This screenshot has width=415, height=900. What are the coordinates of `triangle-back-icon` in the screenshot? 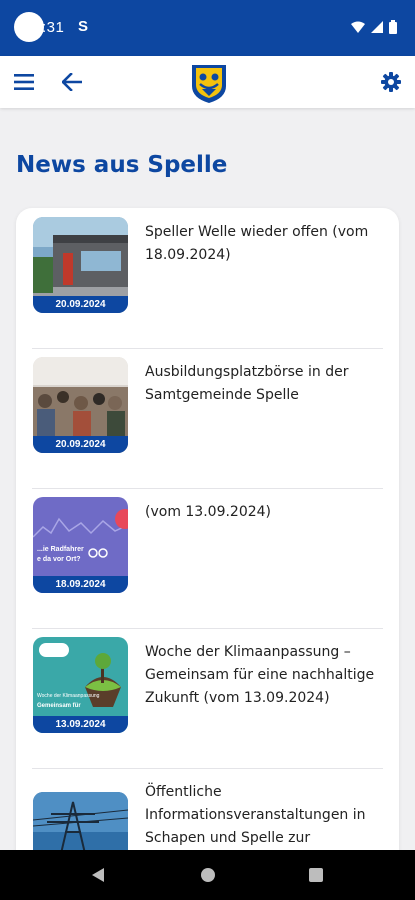 It's located at (98, 875).